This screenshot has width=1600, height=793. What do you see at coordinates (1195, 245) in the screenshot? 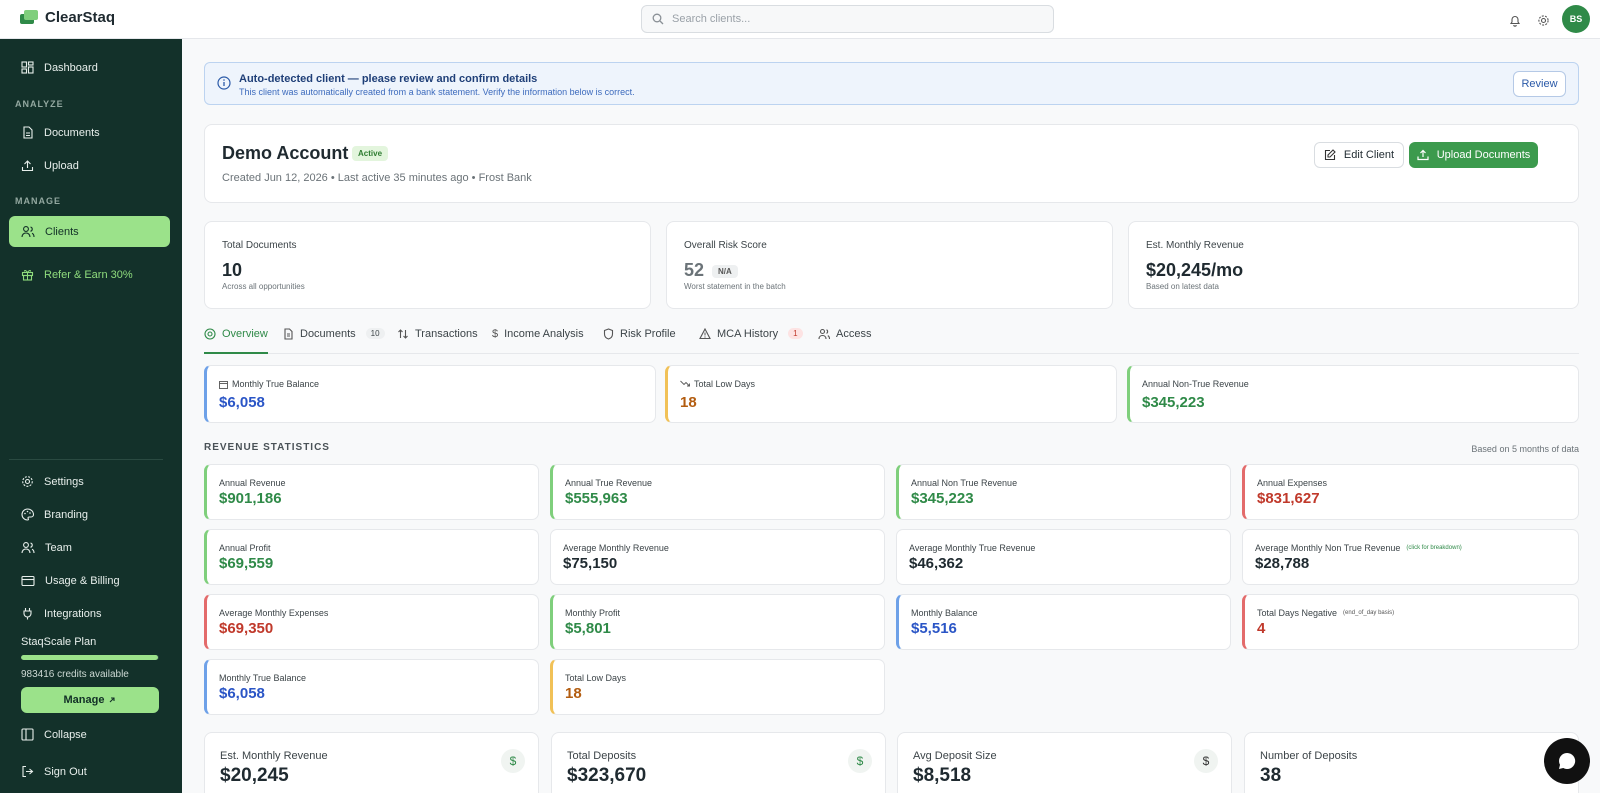
I see `kpi-label: Est. Monthly Revenue` at bounding box center [1195, 245].